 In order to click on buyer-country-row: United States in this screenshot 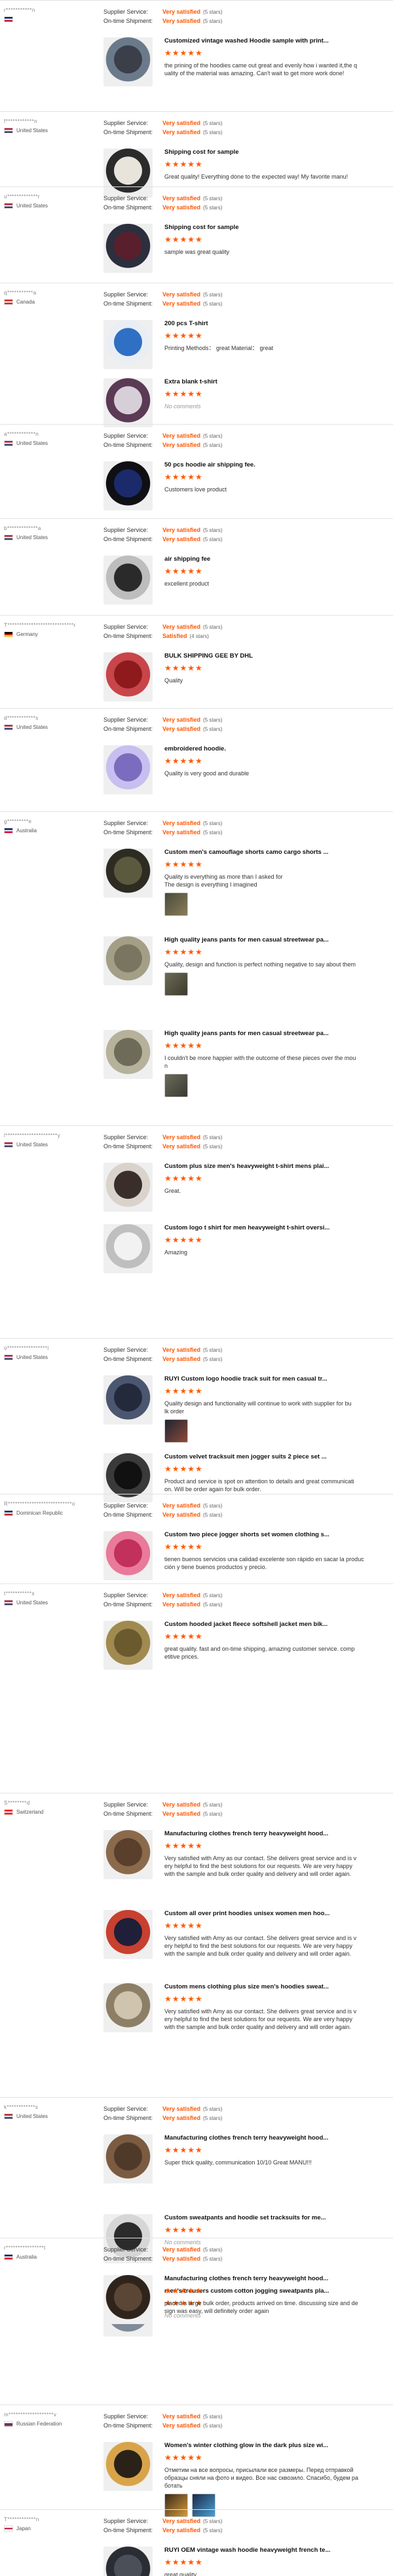, I will do `click(50, 537)`.